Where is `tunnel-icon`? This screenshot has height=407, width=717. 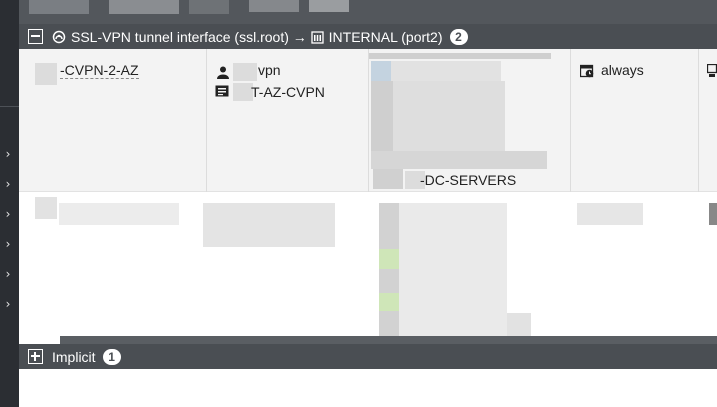 tunnel-icon is located at coordinates (59, 36).